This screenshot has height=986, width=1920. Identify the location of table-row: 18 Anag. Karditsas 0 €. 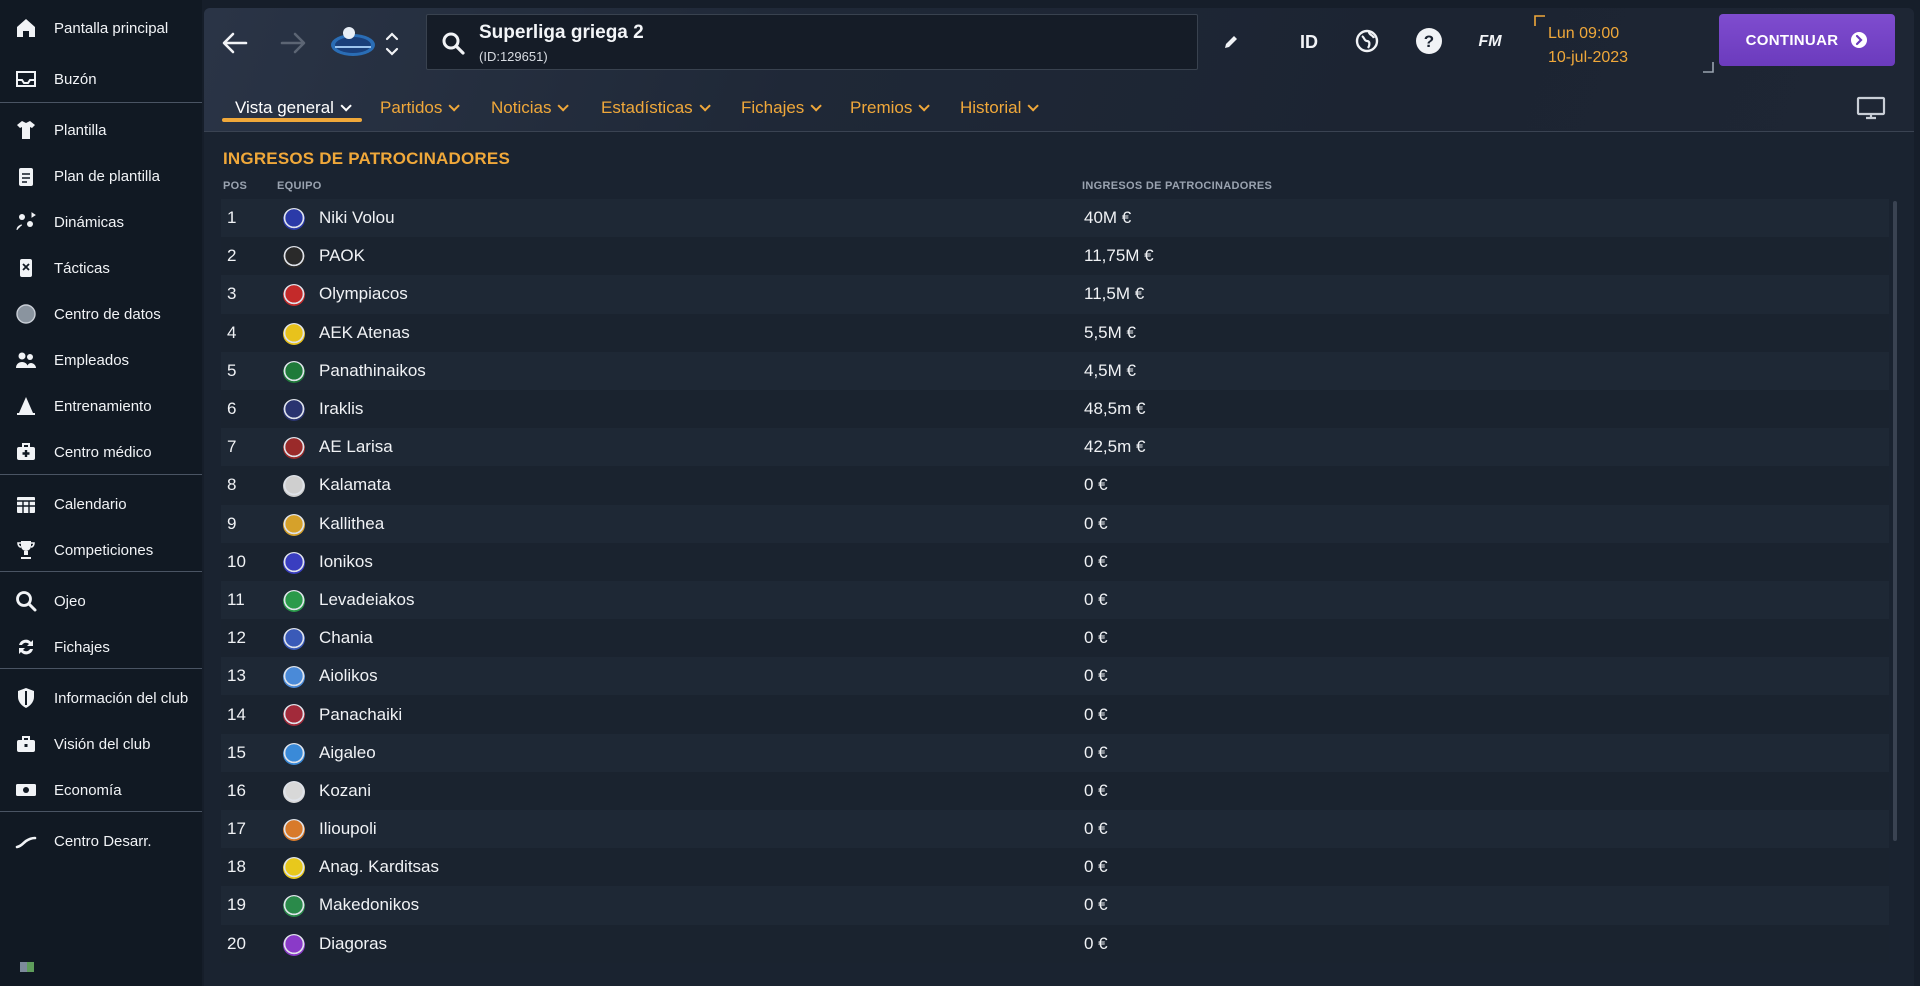
(1055, 867).